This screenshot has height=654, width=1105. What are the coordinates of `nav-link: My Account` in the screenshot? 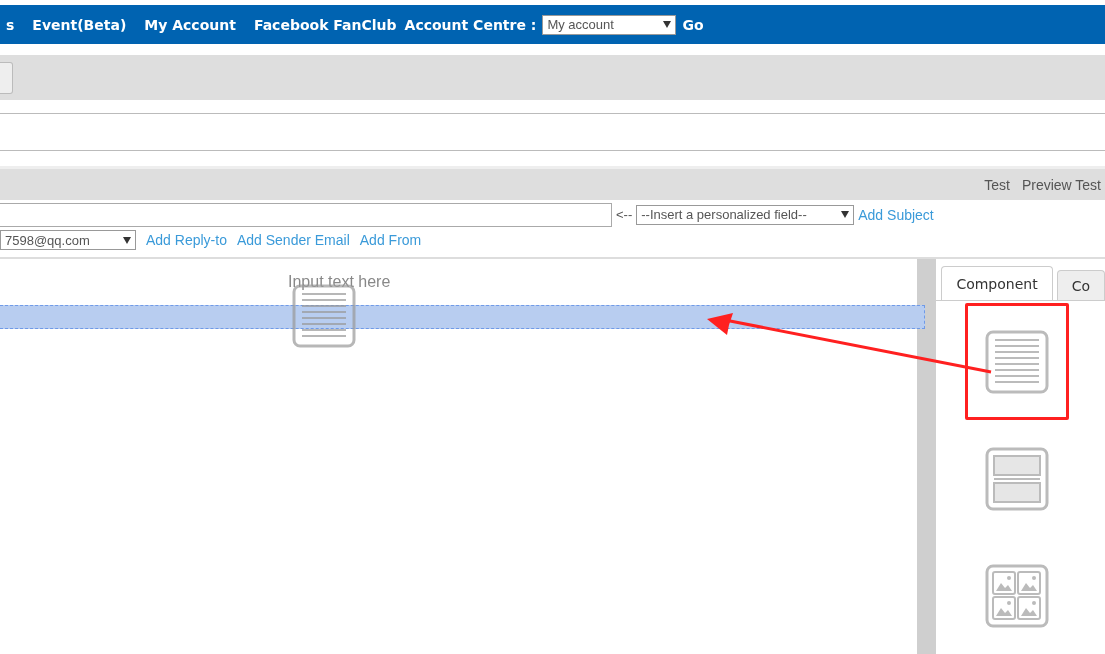 It's located at (190, 24).